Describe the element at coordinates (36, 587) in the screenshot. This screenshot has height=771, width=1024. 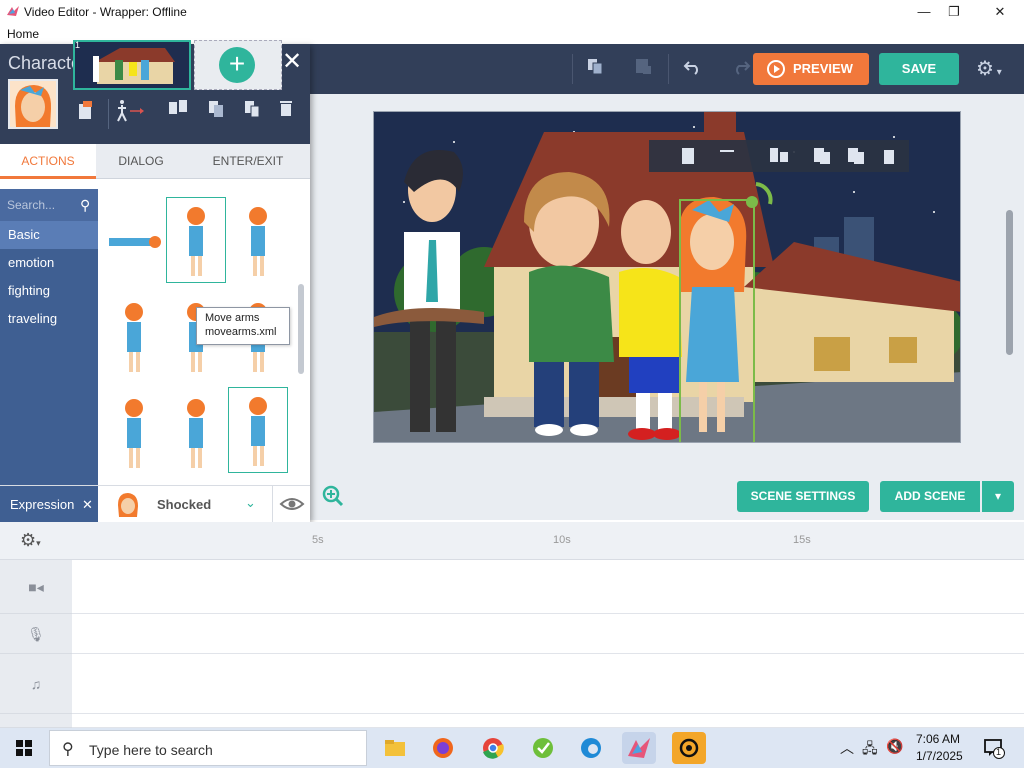
I see `video-track-icon: ■◂` at that location.